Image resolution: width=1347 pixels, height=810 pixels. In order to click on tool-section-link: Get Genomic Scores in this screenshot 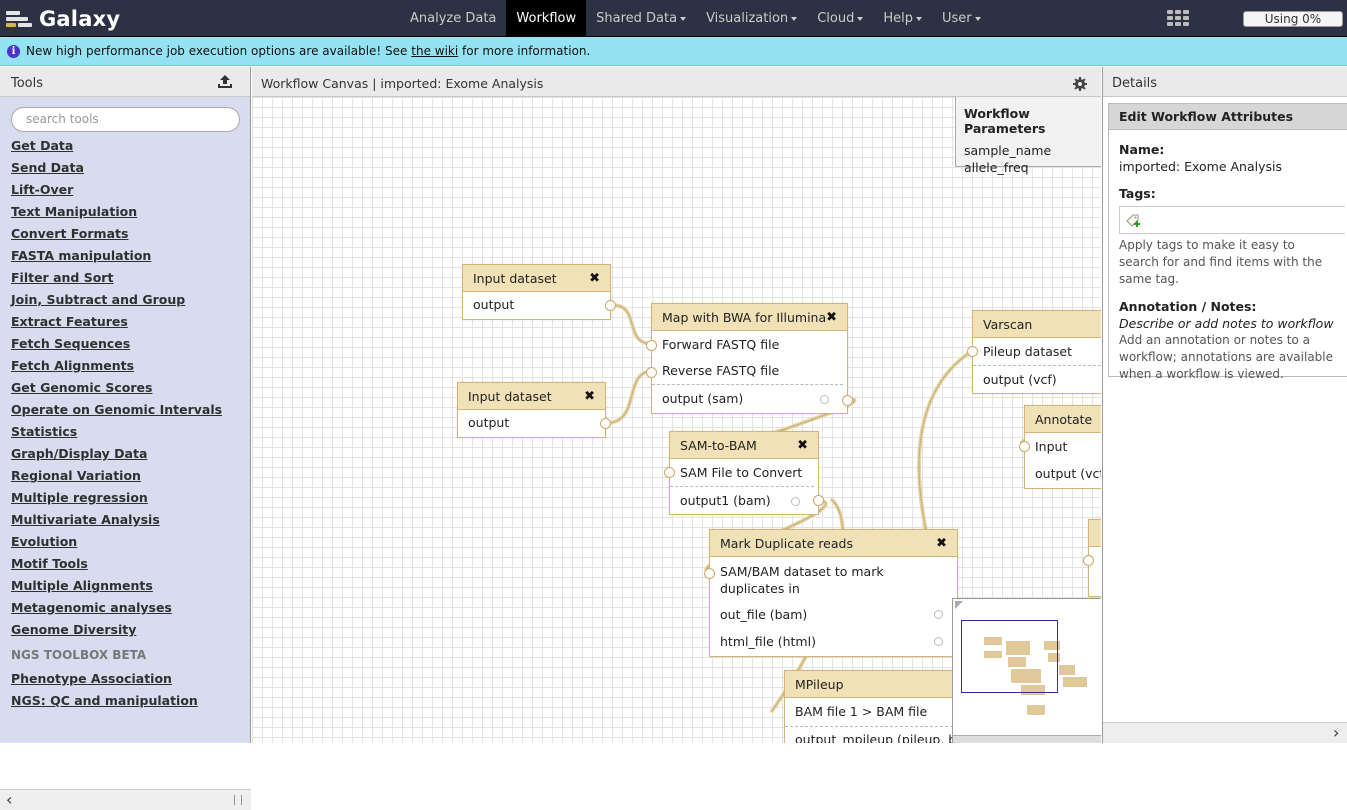, I will do `click(116, 391)`.